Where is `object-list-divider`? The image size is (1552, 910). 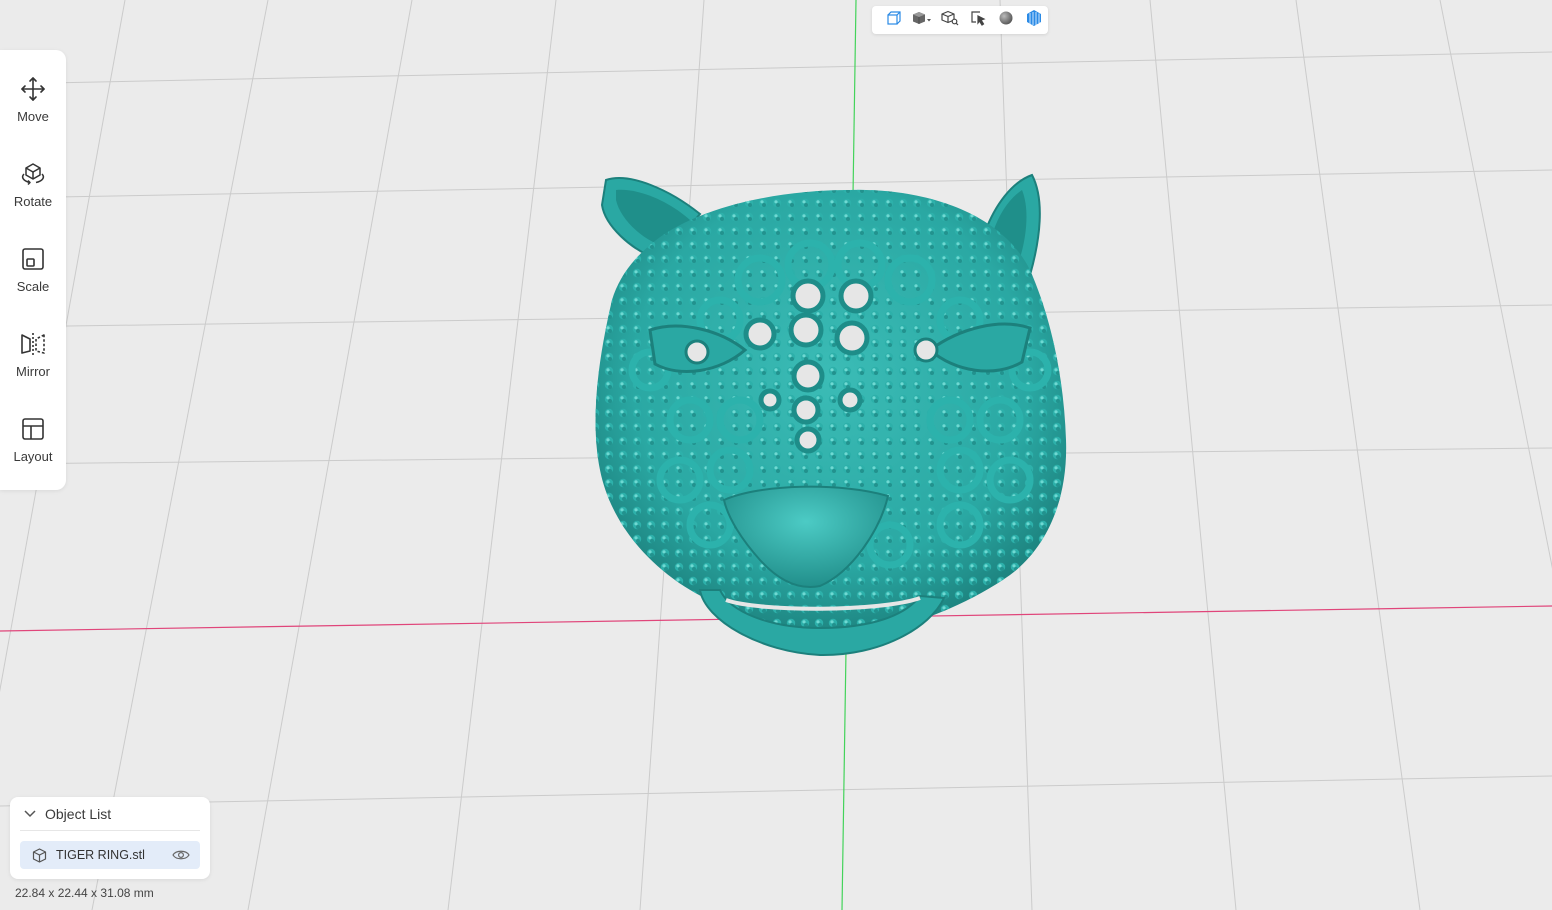
object-list-divider is located at coordinates (110, 830).